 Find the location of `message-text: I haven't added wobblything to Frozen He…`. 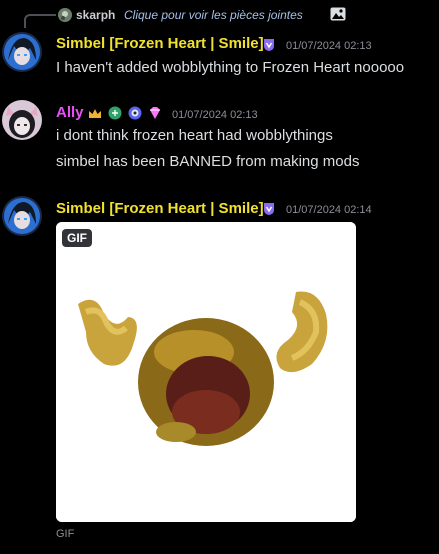

message-text: I haven't added wobblything to Frozen He… is located at coordinates (230, 67).